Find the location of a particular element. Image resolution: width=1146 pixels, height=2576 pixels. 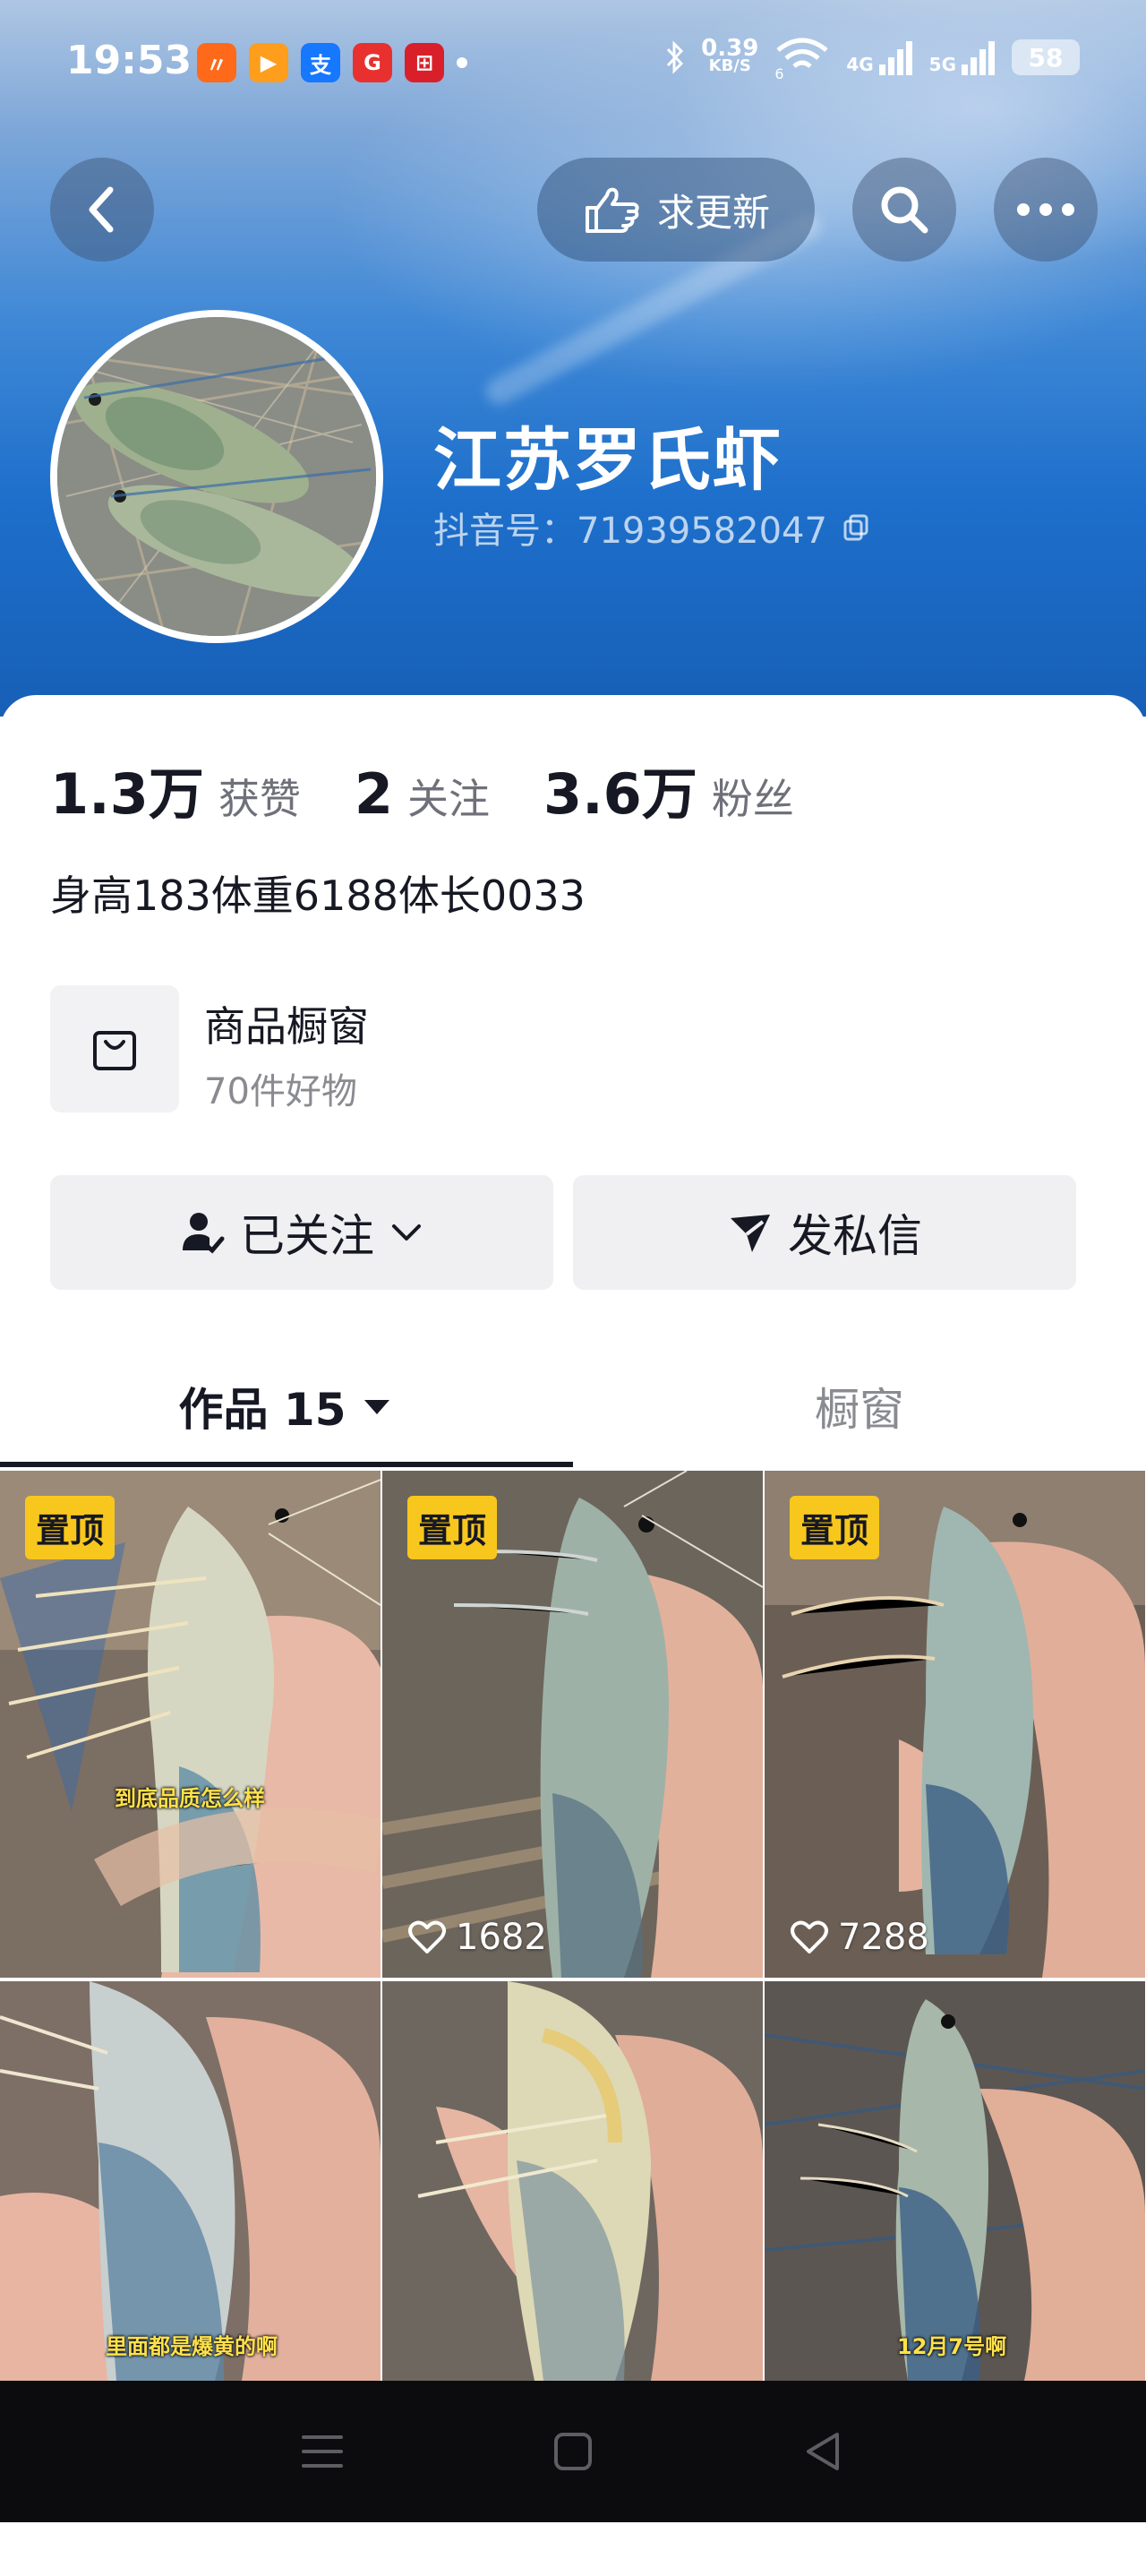

video-app-icon: ▶ is located at coordinates (268, 62).